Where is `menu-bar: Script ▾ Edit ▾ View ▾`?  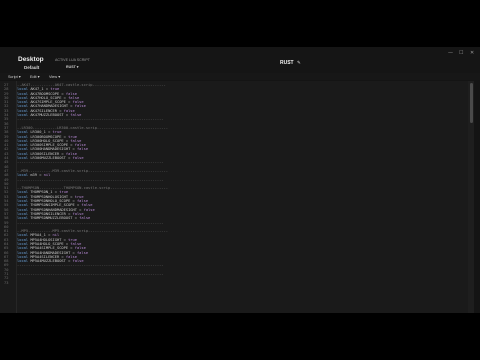 menu-bar: Script ▾ Edit ▾ View ▾ is located at coordinates (240, 76).